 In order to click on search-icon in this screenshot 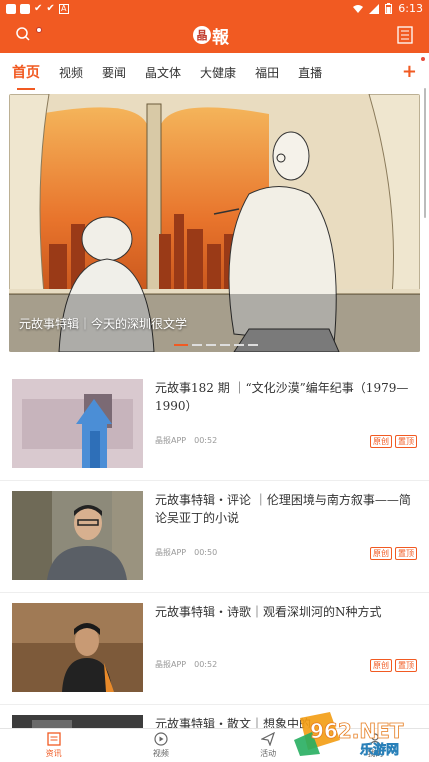, I will do `click(23, 34)`.